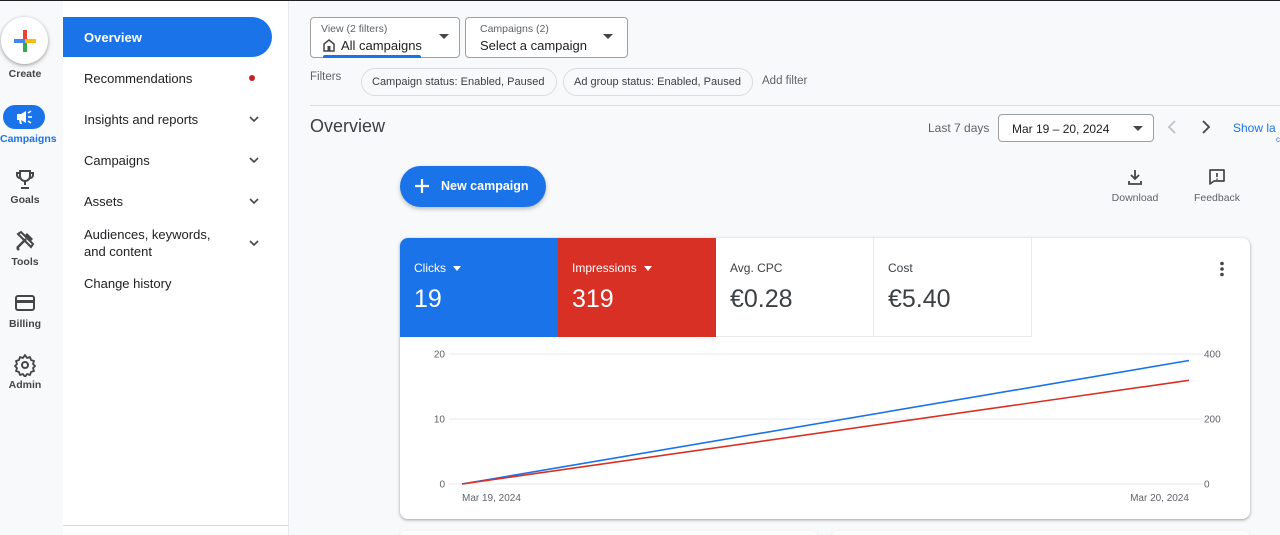  I want to click on chevron-left-icon, so click(1172, 127).